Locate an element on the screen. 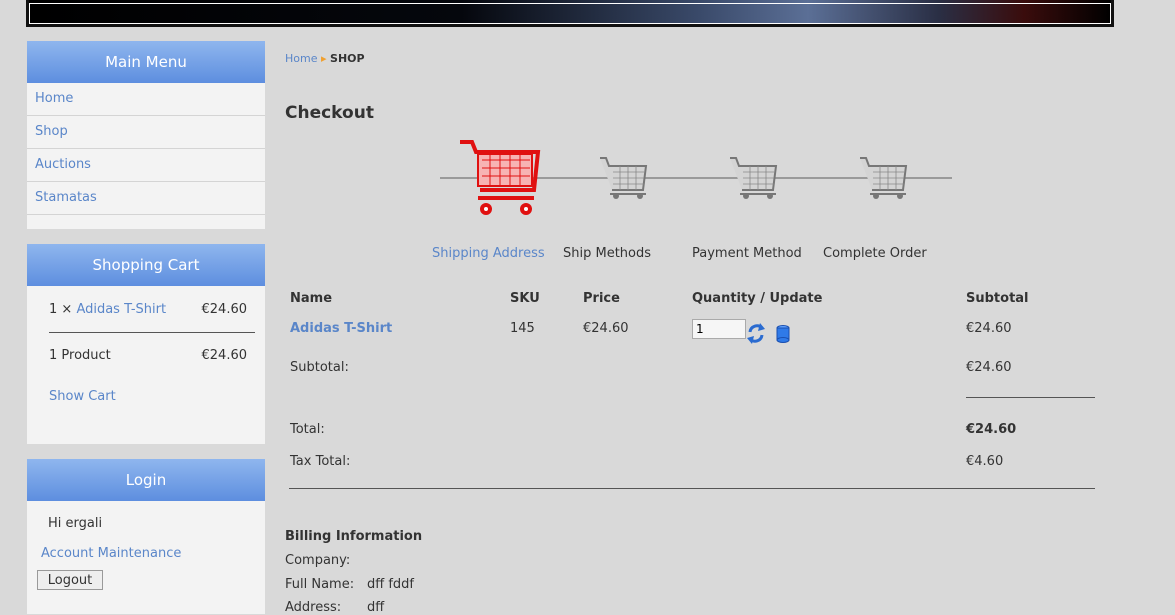  subtotal-label: Subtotal: is located at coordinates (319, 367).